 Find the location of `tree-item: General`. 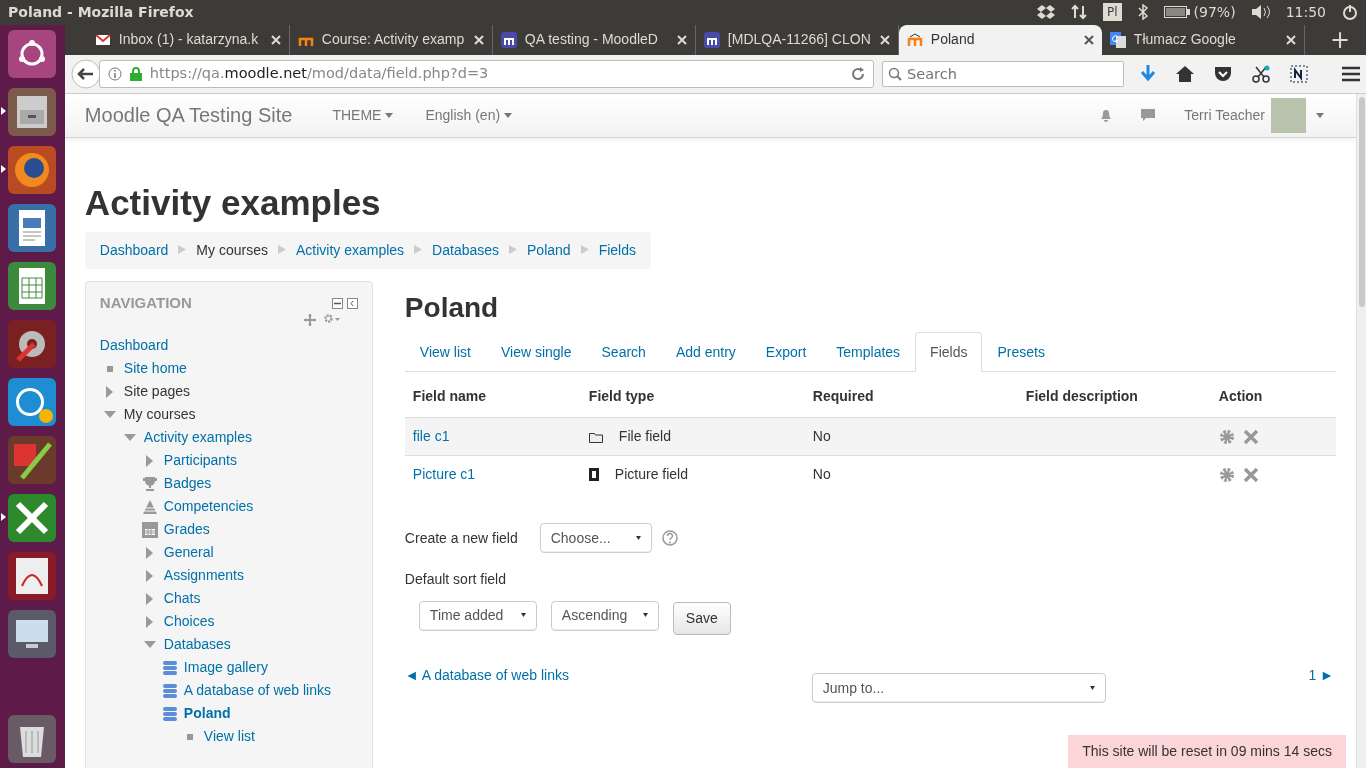

tree-item: General is located at coordinates (188, 553).